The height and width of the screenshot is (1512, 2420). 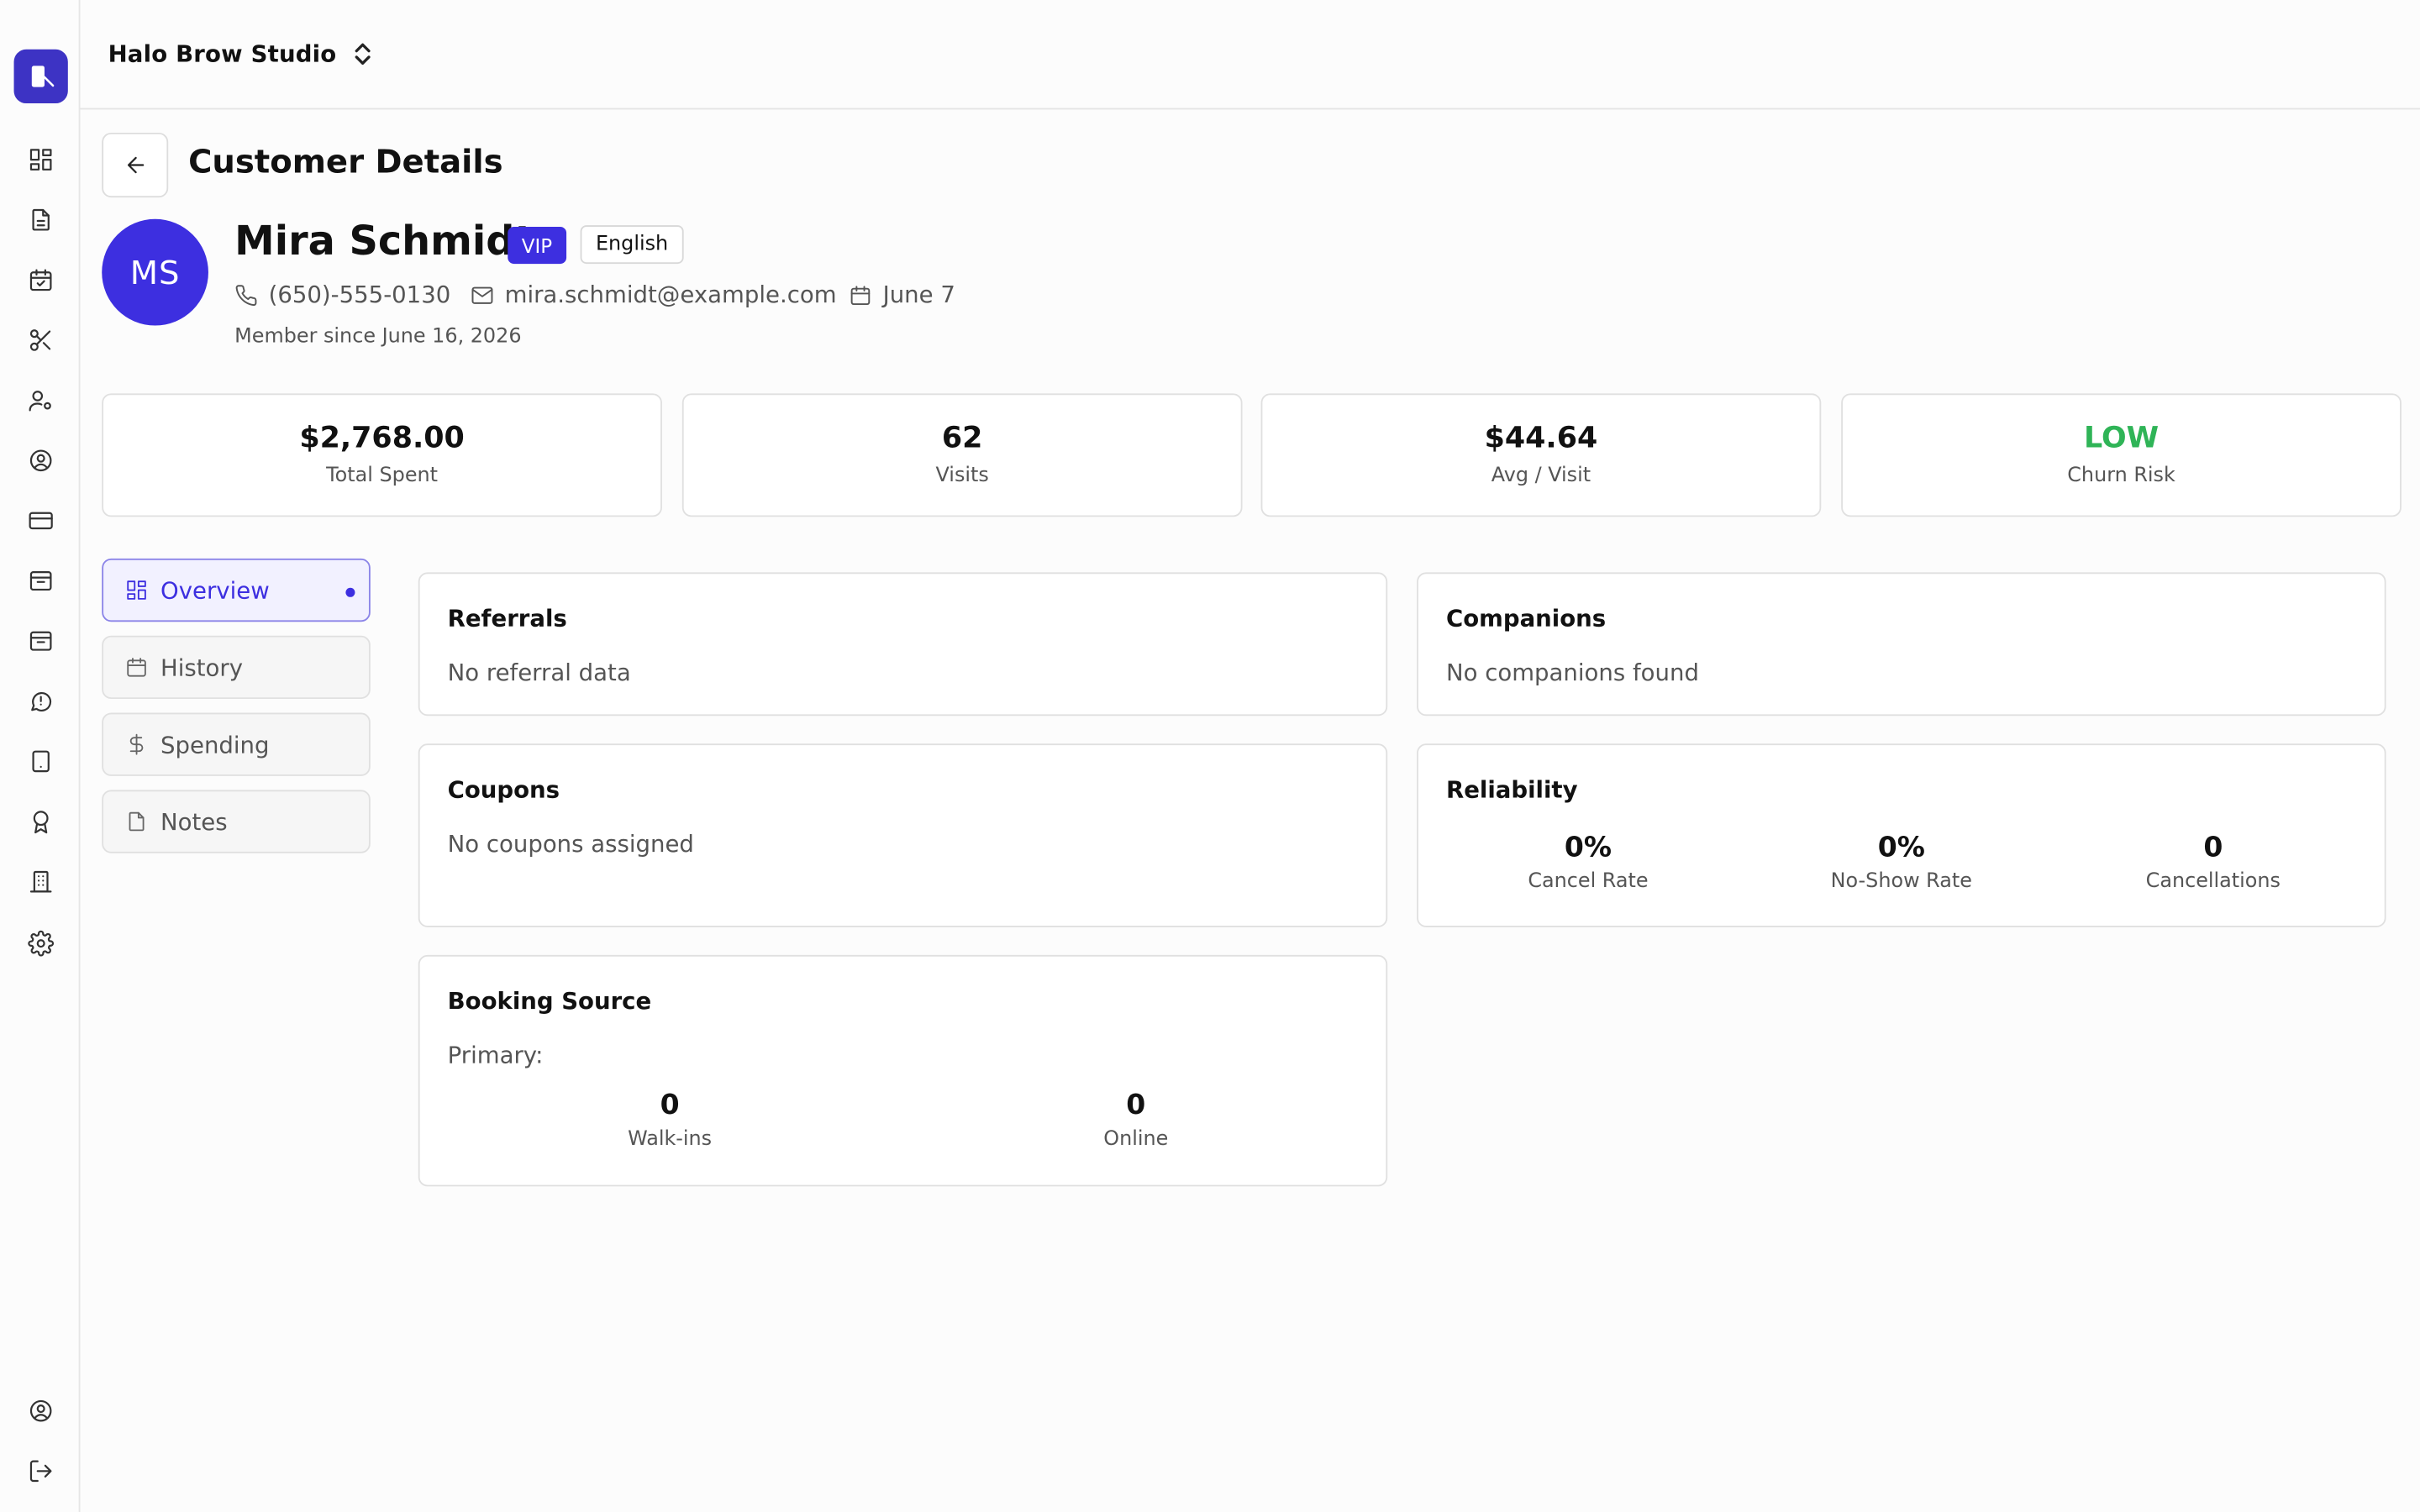 I want to click on arrow-left-icon, so click(x=135, y=165).